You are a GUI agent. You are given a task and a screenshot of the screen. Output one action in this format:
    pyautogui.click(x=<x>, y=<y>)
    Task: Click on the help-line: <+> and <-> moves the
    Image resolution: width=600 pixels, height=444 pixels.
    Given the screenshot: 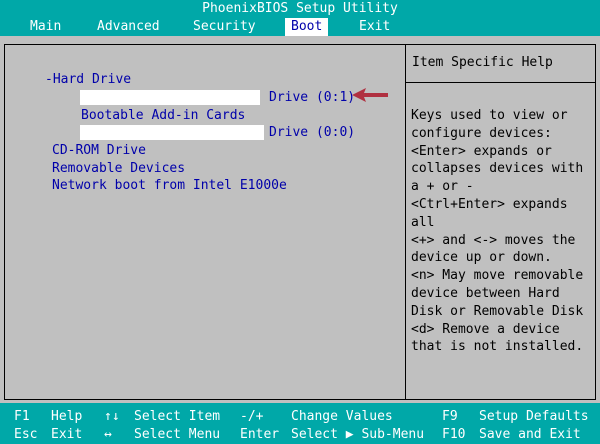 What is the action you would take?
    pyautogui.click(x=493, y=240)
    